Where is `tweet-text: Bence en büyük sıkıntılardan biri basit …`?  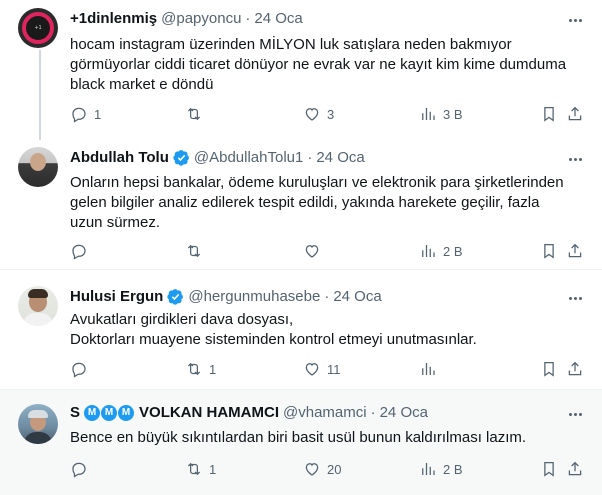
tweet-text: Bence en büyük sıkıntılardan biri basit … is located at coordinates (298, 437).